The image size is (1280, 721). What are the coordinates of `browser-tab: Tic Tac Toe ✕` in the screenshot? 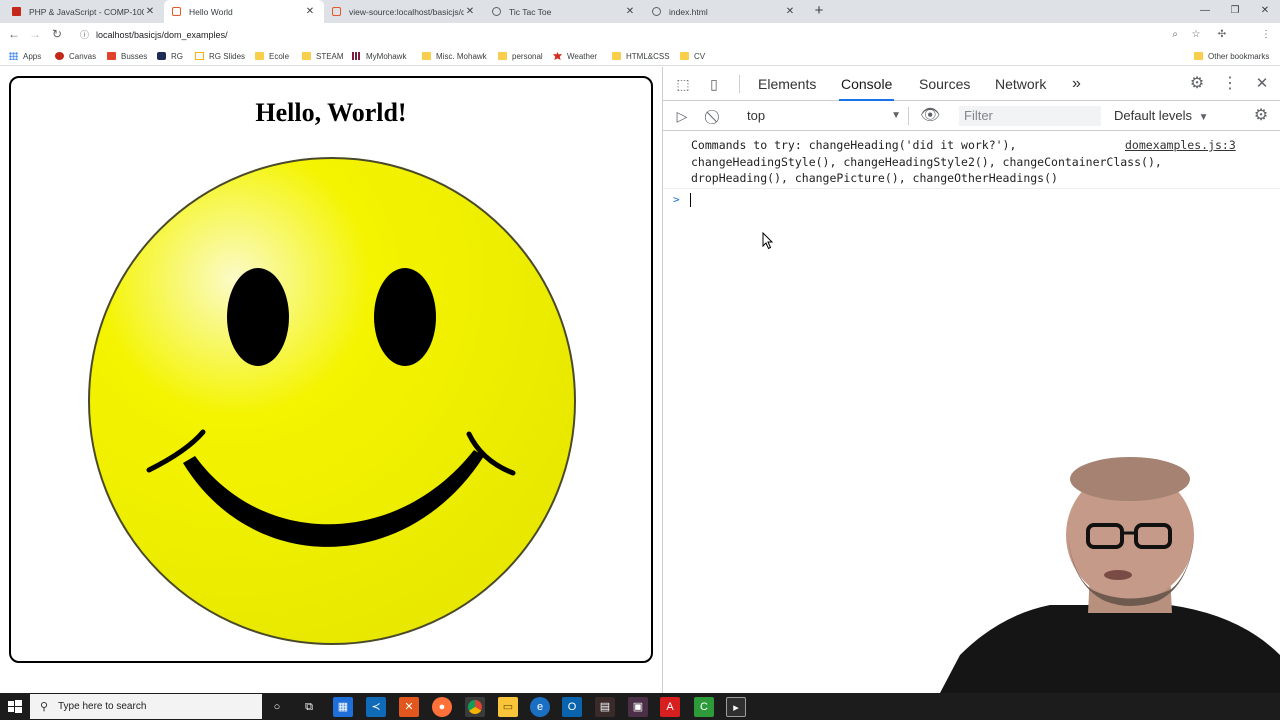 It's located at (564, 11).